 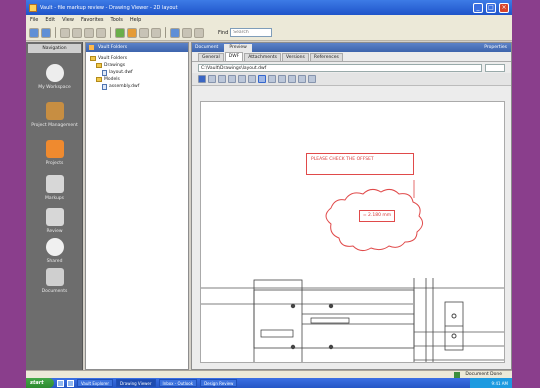 I want to click on open-button, so click(x=77, y=32).